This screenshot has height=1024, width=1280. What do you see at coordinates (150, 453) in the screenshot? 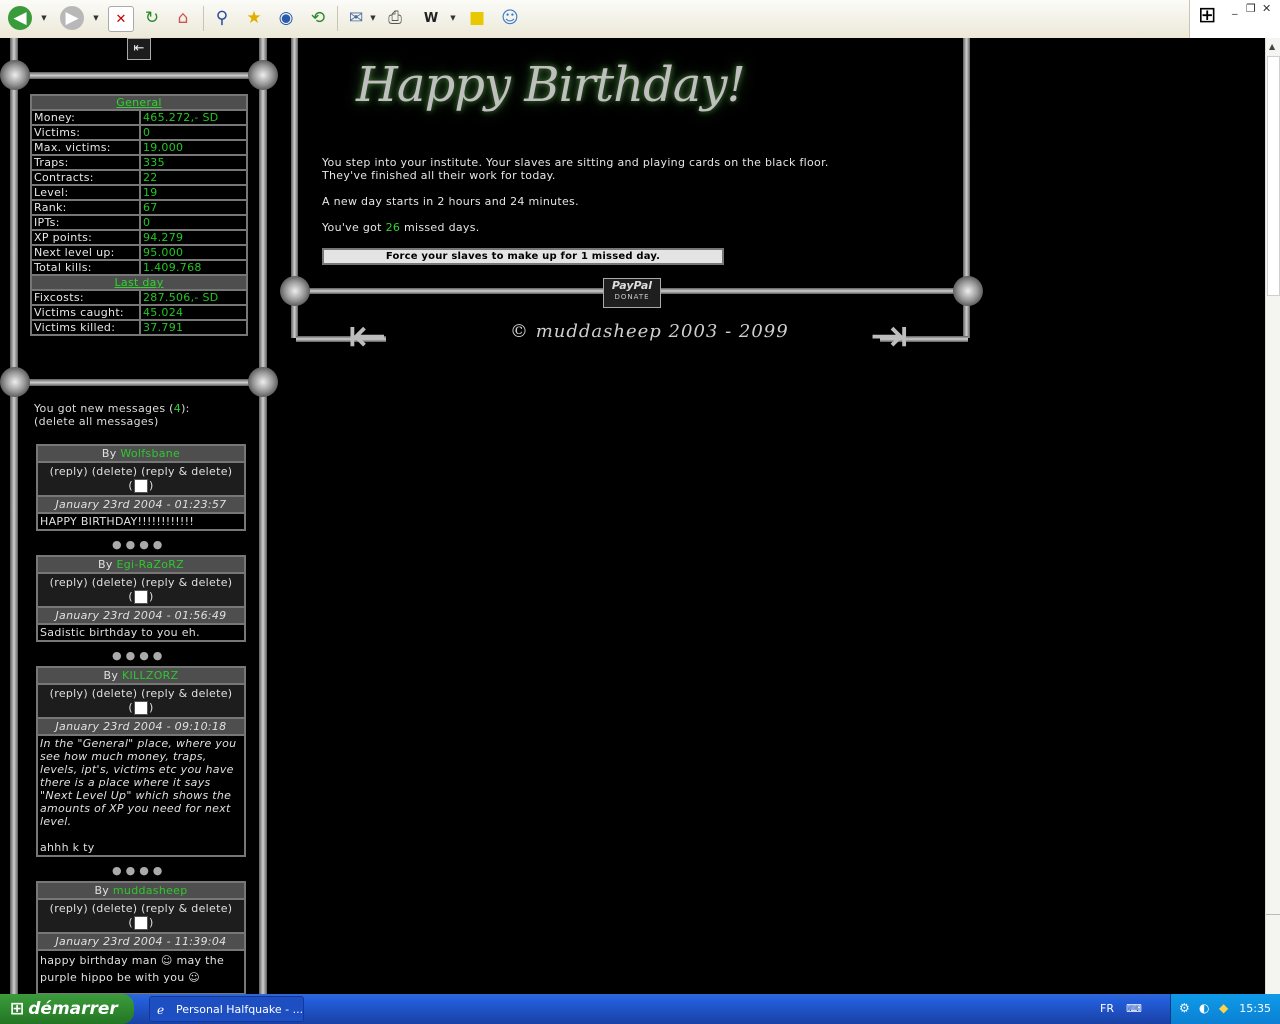
I see `message-sender-link: Wolfsbane` at bounding box center [150, 453].